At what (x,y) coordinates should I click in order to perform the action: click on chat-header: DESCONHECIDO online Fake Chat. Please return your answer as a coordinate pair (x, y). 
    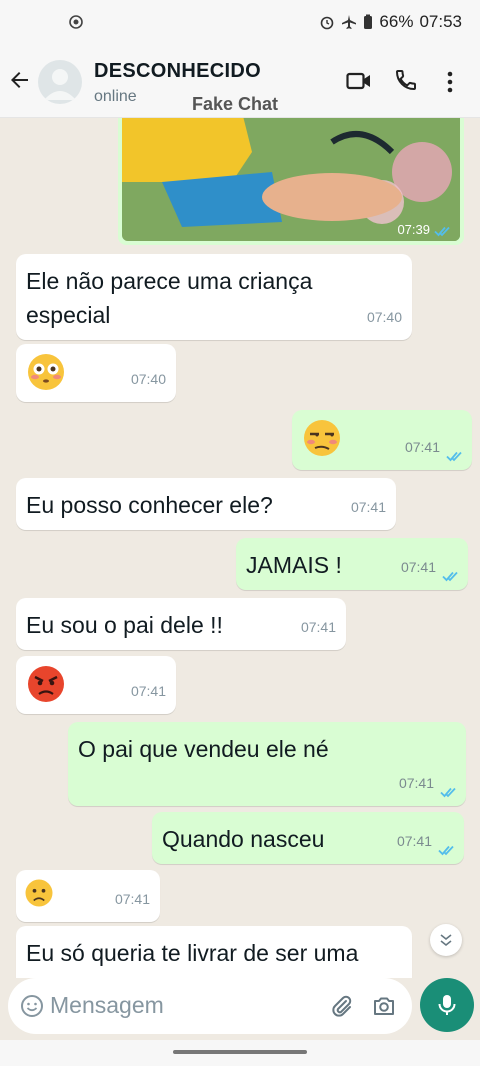
    Looking at the image, I should click on (240, 83).